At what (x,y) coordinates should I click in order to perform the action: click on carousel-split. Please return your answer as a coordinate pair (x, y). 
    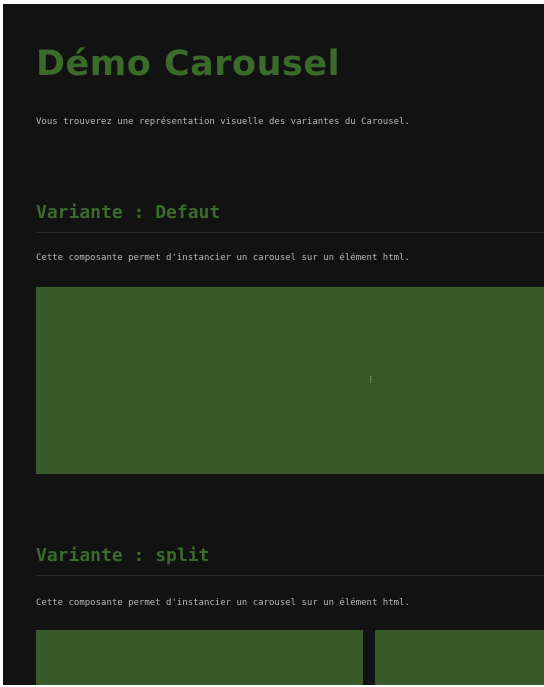
    Looking at the image, I should click on (290, 657).